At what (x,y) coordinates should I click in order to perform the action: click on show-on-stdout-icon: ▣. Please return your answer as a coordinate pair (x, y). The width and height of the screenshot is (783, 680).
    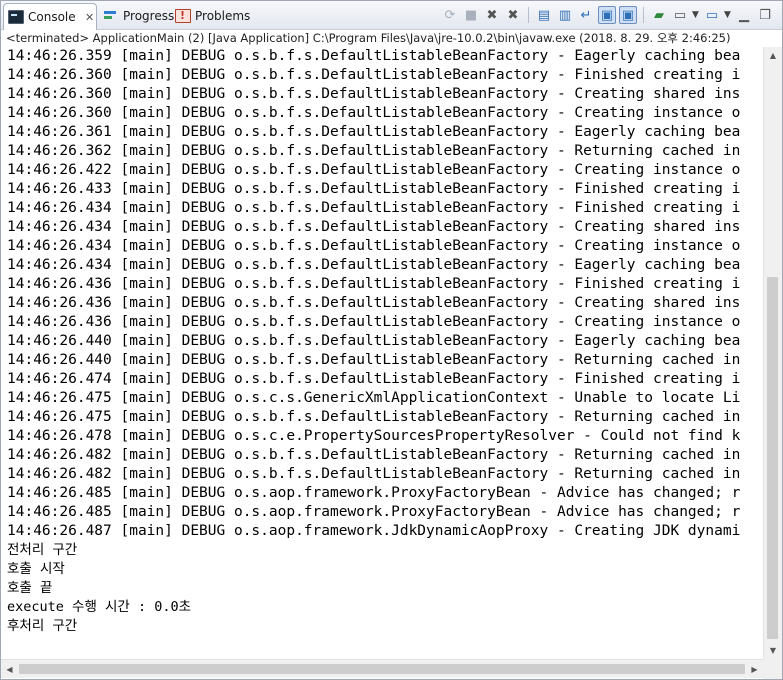
    Looking at the image, I should click on (607, 15).